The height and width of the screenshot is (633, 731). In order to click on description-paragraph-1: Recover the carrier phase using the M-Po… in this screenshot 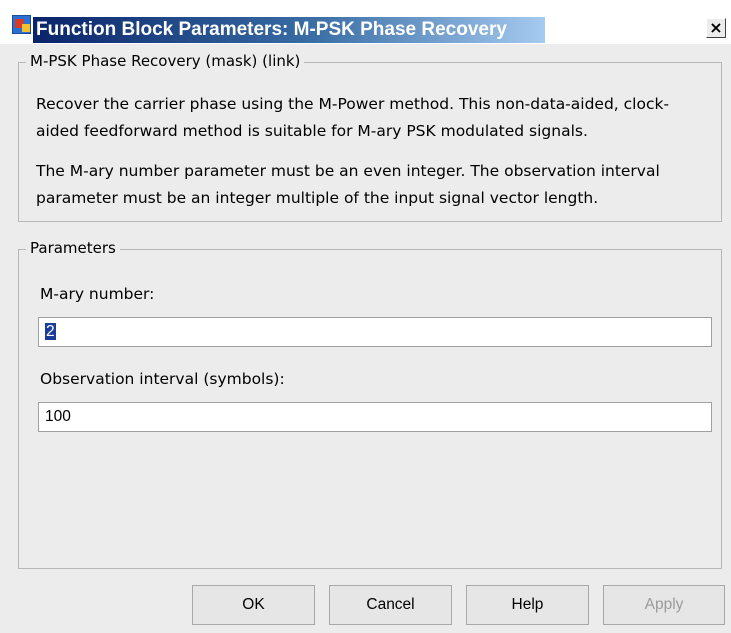, I will do `click(376, 118)`.